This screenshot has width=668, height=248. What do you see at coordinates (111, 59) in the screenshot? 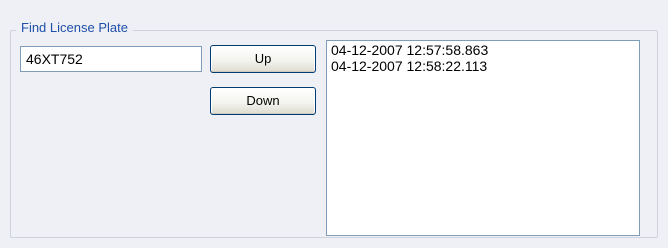
I see `license-plate-input` at bounding box center [111, 59].